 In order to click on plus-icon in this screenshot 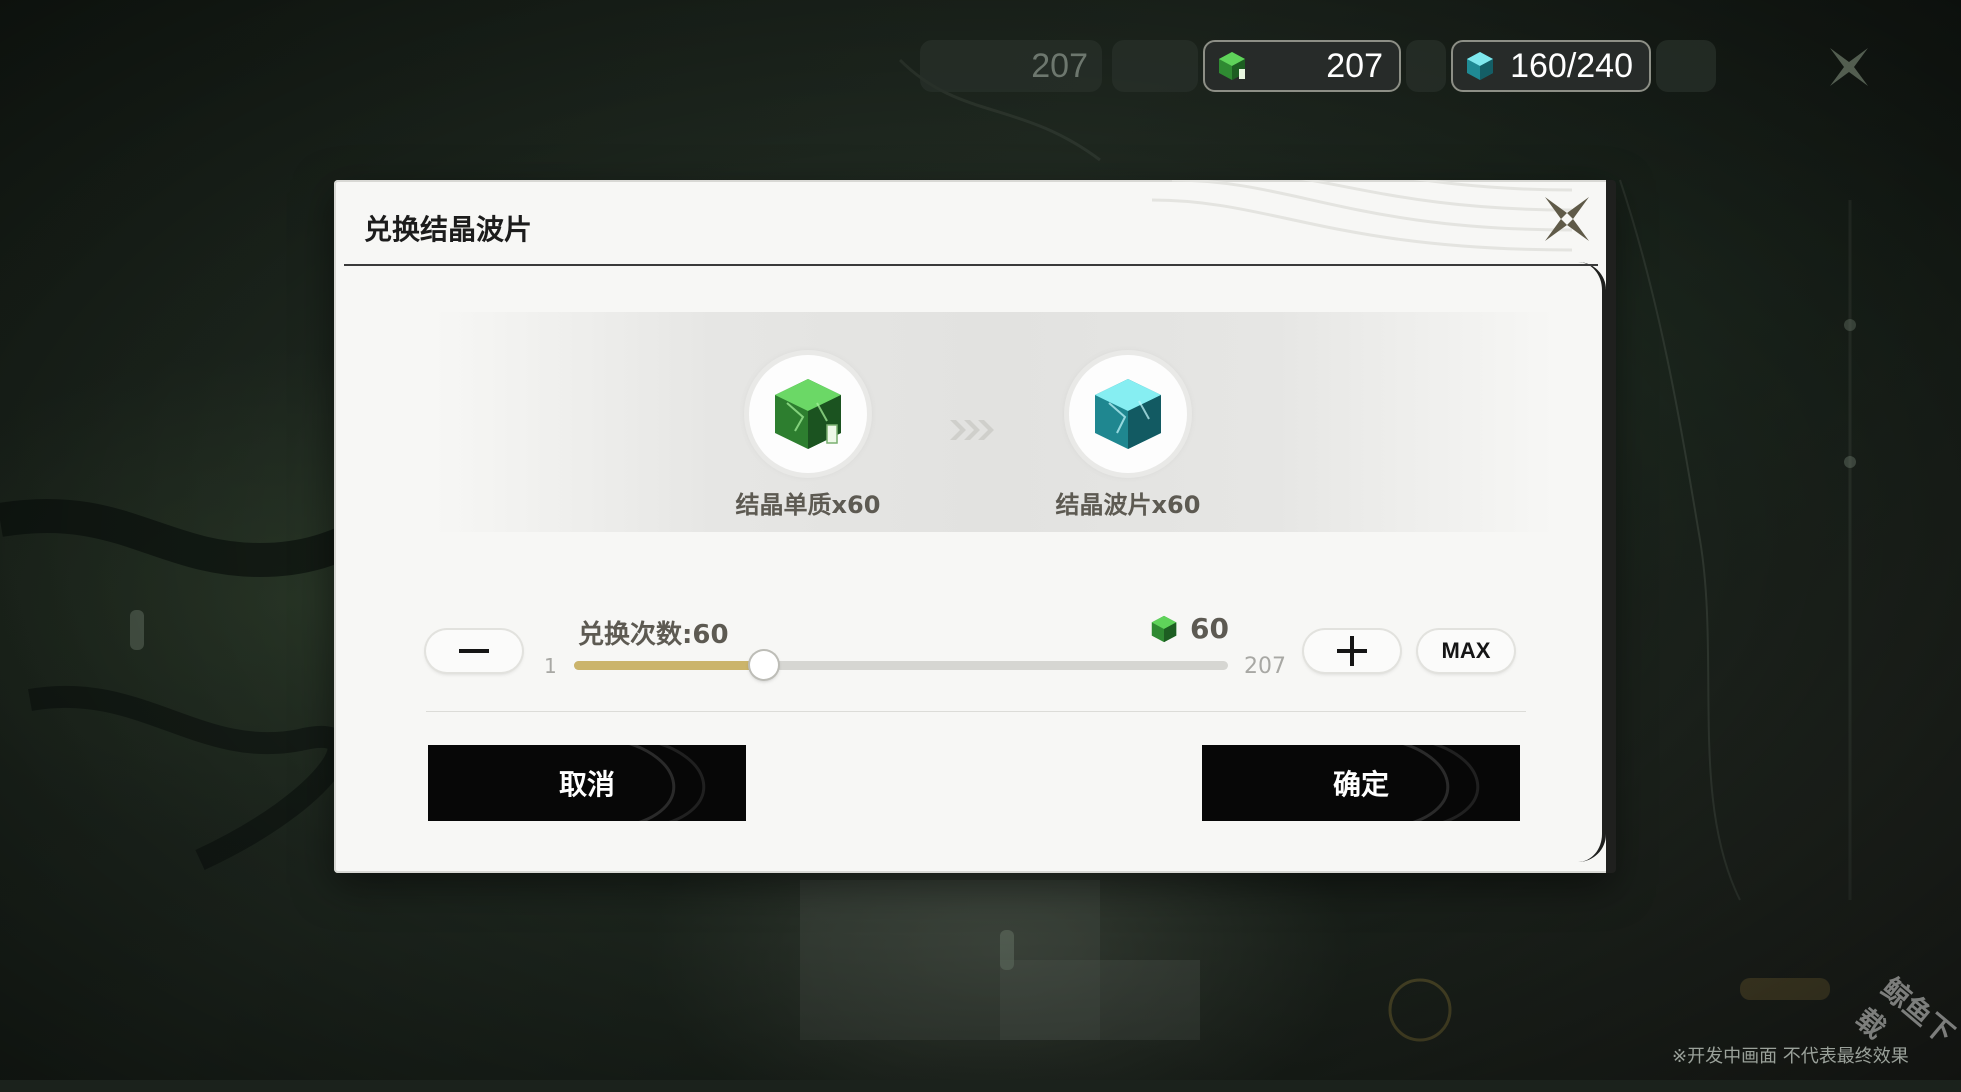, I will do `click(1352, 651)`.